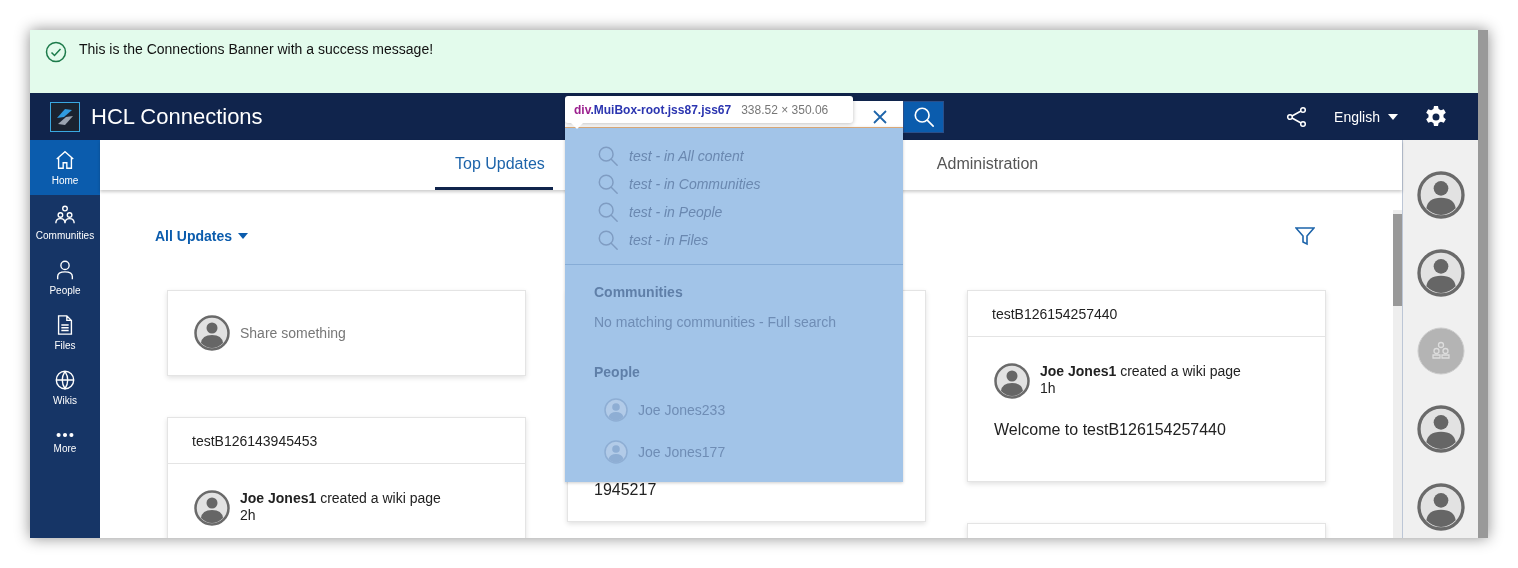 The image size is (1518, 568). Describe the element at coordinates (293, 333) in the screenshot. I see `share-placeholder: Share something` at that location.